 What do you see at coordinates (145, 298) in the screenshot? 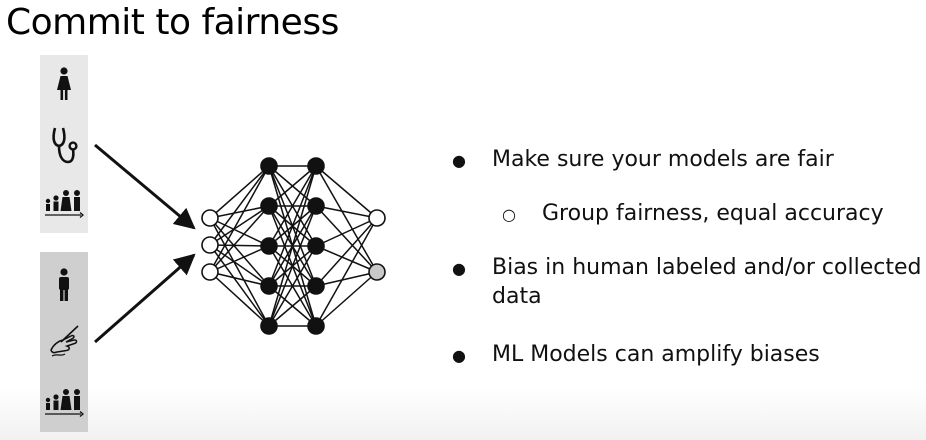
I see `arrow-bottom` at bounding box center [145, 298].